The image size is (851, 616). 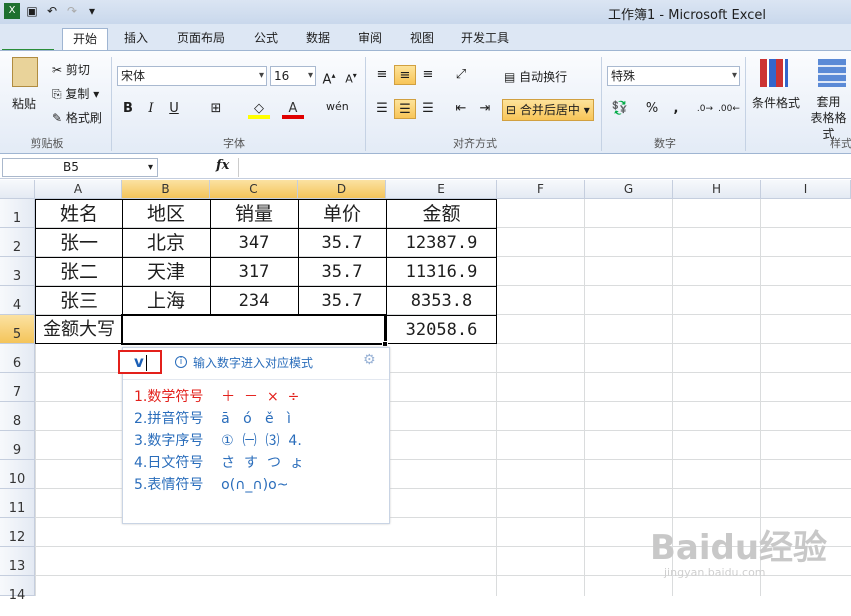 I want to click on ime-input-box: v, so click(x=140, y=362).